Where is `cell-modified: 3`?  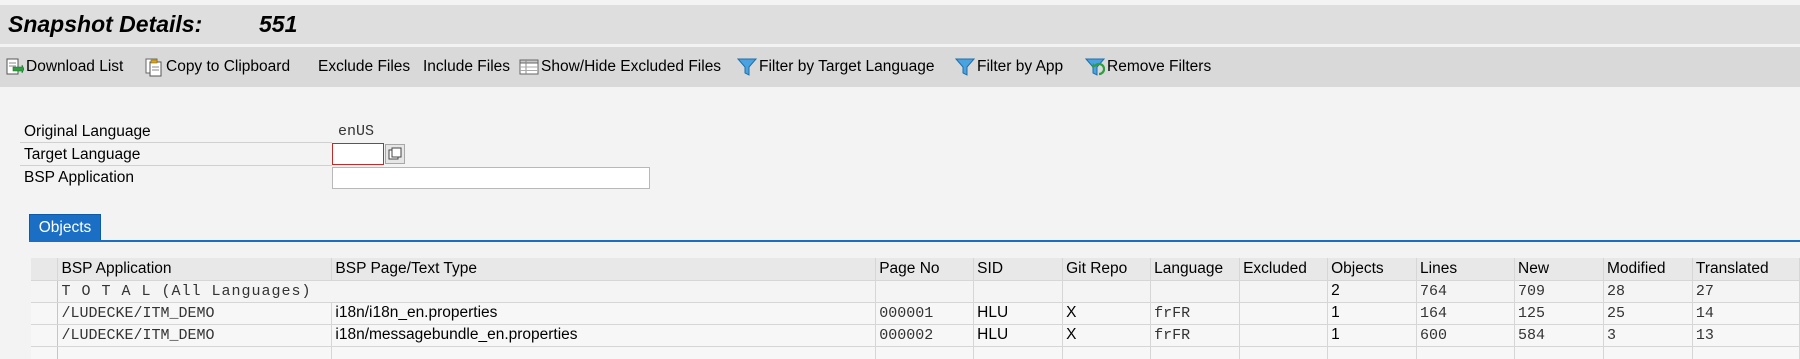 cell-modified: 3 is located at coordinates (1648, 335).